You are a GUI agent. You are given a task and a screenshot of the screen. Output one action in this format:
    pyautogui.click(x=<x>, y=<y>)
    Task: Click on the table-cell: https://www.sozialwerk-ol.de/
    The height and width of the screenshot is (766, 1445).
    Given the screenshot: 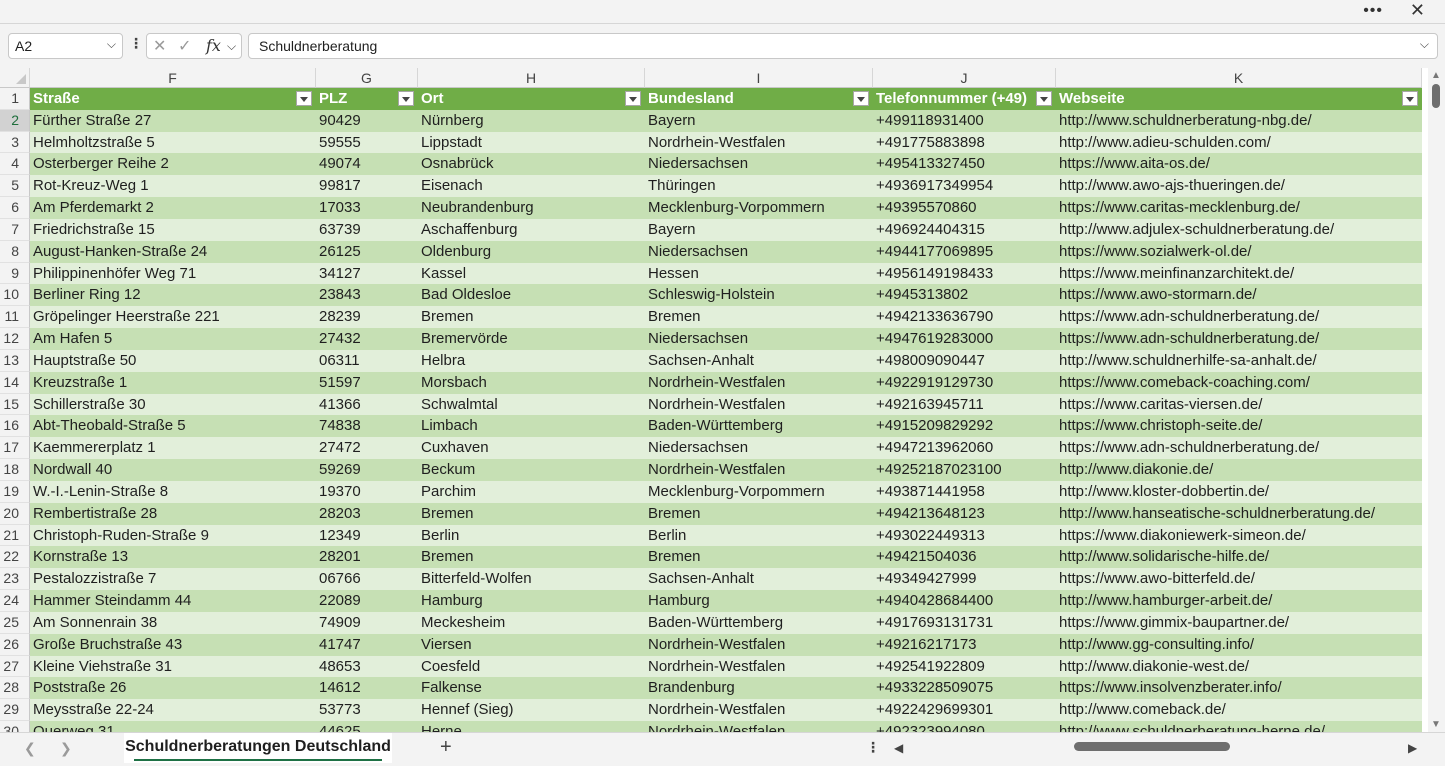 What is the action you would take?
    pyautogui.click(x=1239, y=251)
    